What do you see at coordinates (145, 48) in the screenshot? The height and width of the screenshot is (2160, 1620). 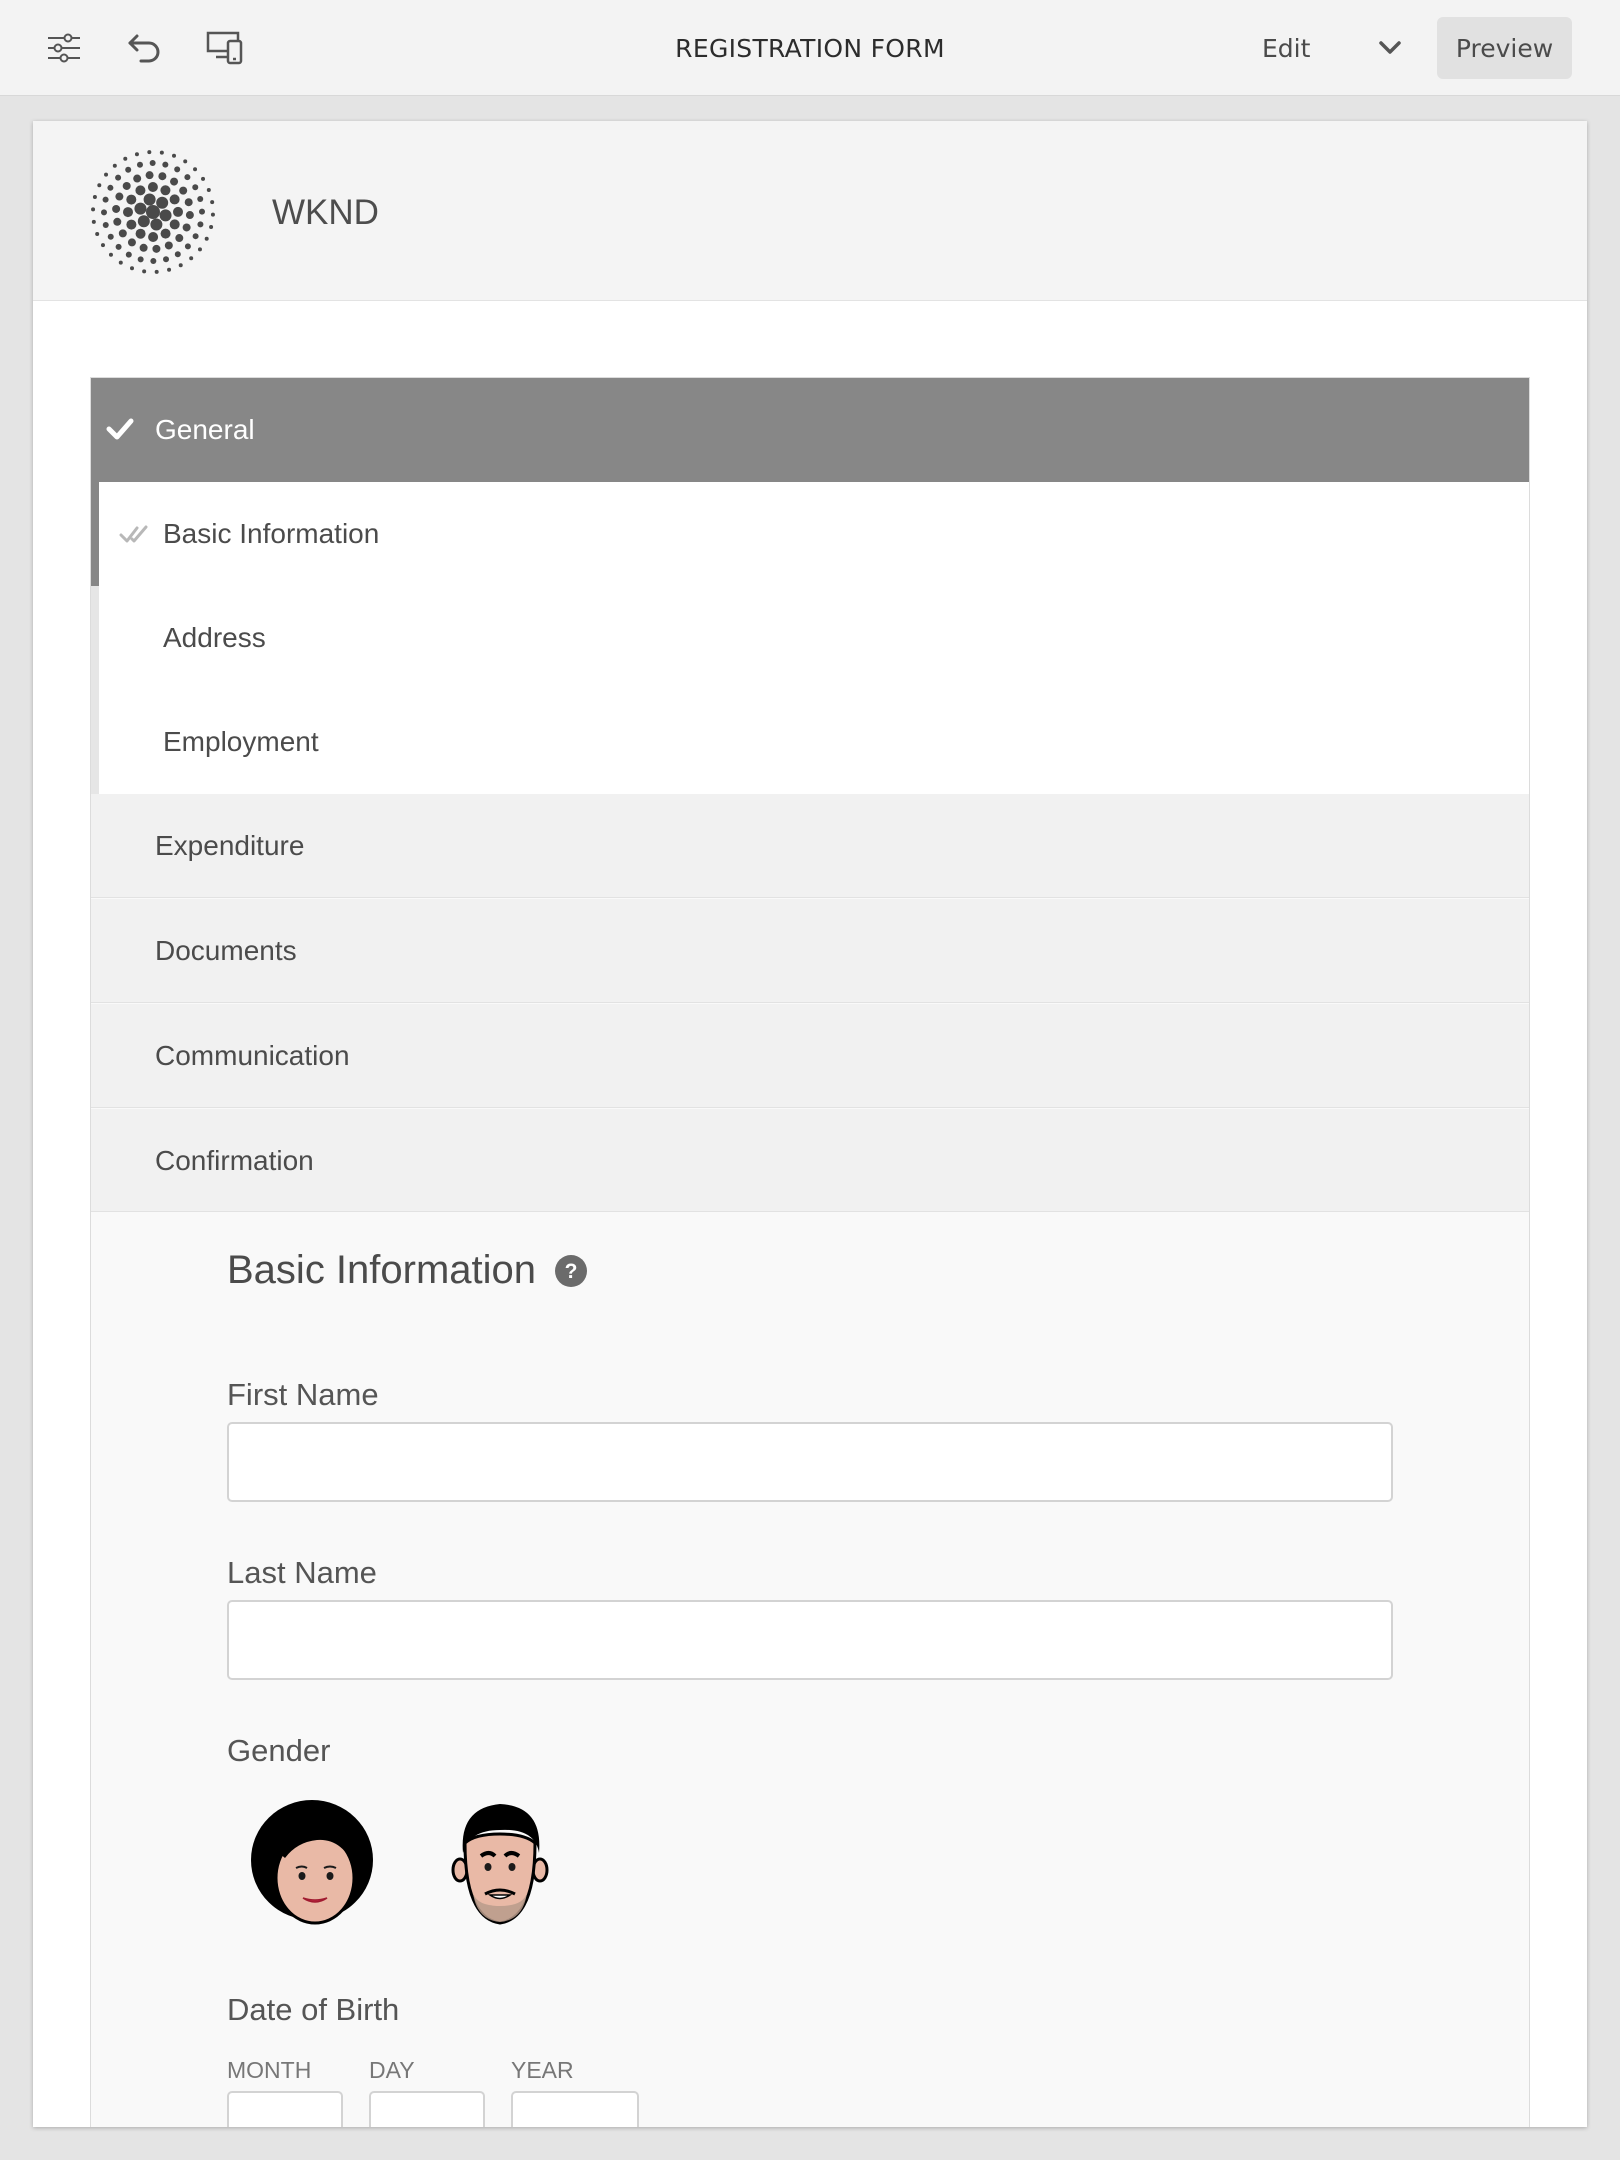 I see `undo-icon` at bounding box center [145, 48].